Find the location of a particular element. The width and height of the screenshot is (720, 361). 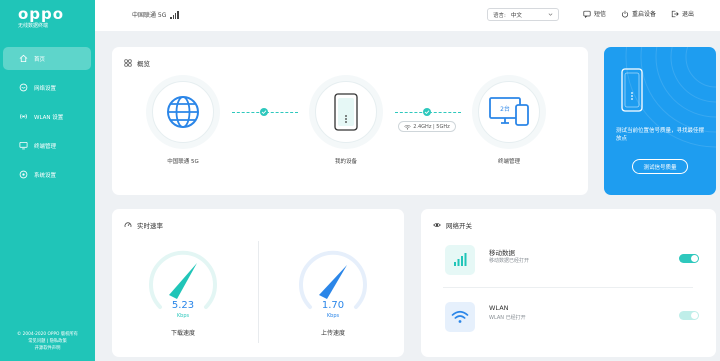

router-outline-icon is located at coordinates (632, 90).